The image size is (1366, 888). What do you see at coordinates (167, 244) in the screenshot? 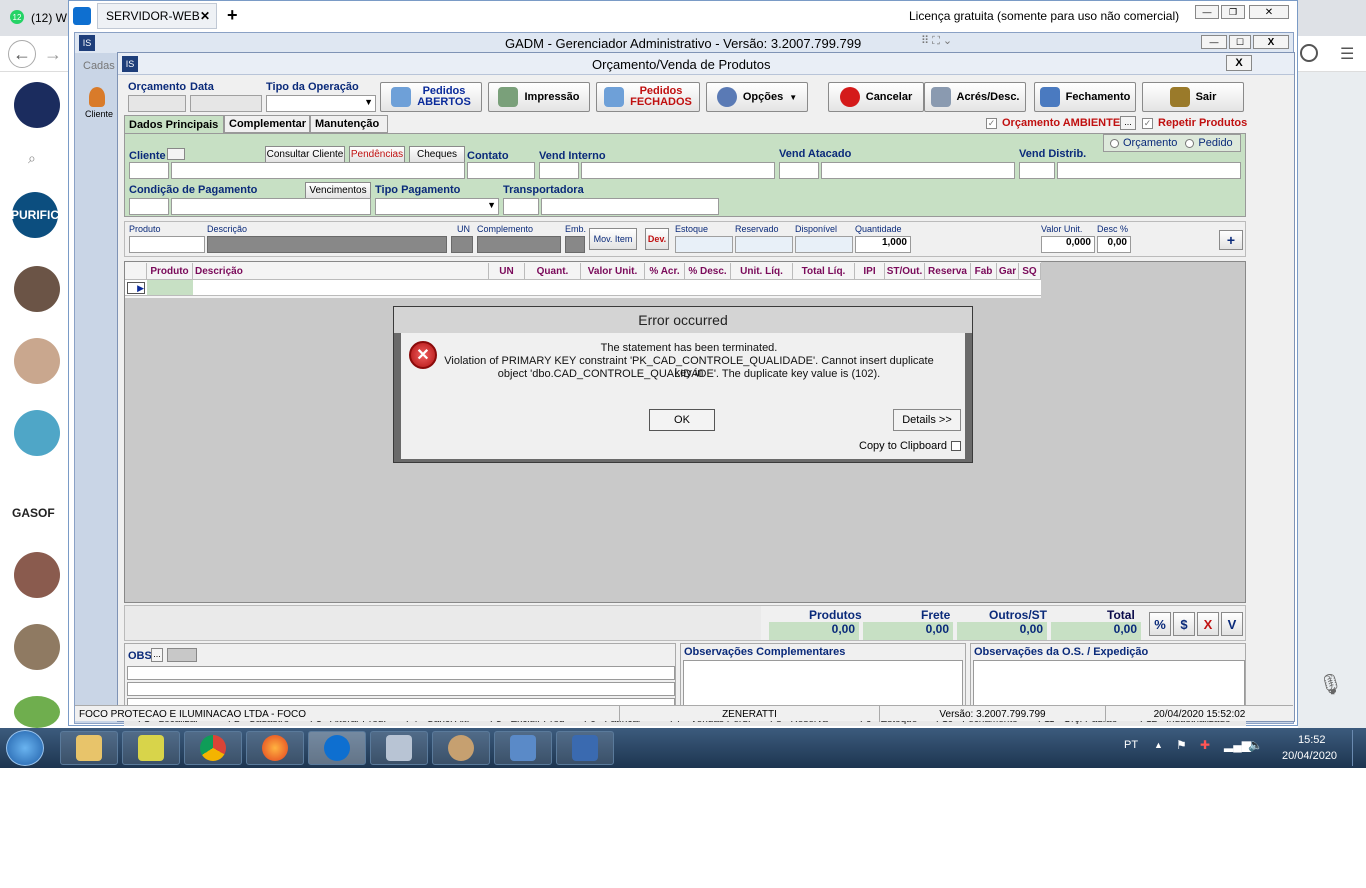
I see `produto-field` at bounding box center [167, 244].